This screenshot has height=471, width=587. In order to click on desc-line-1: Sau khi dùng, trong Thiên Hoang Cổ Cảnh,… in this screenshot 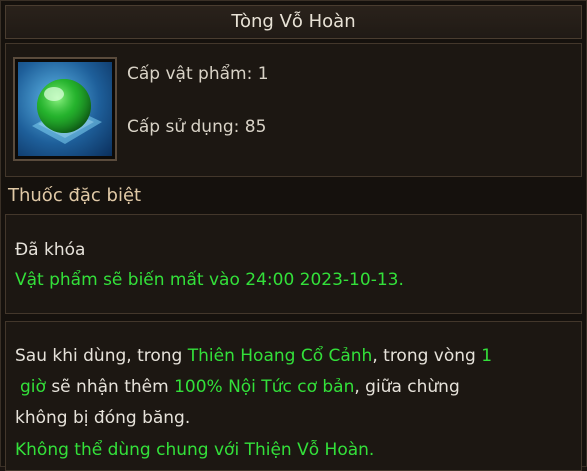, I will do `click(253, 356)`.